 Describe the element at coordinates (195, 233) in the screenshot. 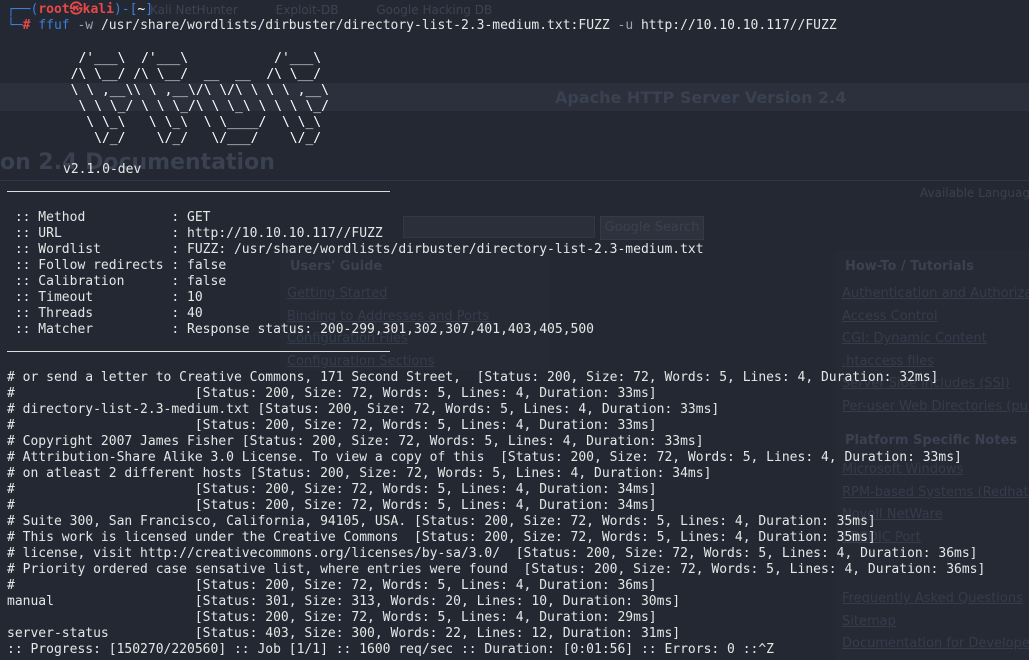

I see `config-line: :: URL : http://10.10.10.117//FUZZ` at that location.